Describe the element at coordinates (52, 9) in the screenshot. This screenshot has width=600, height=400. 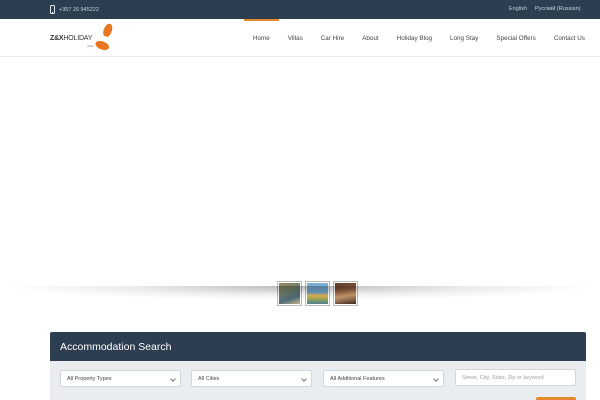
I see `mobile-phone-icon` at that location.